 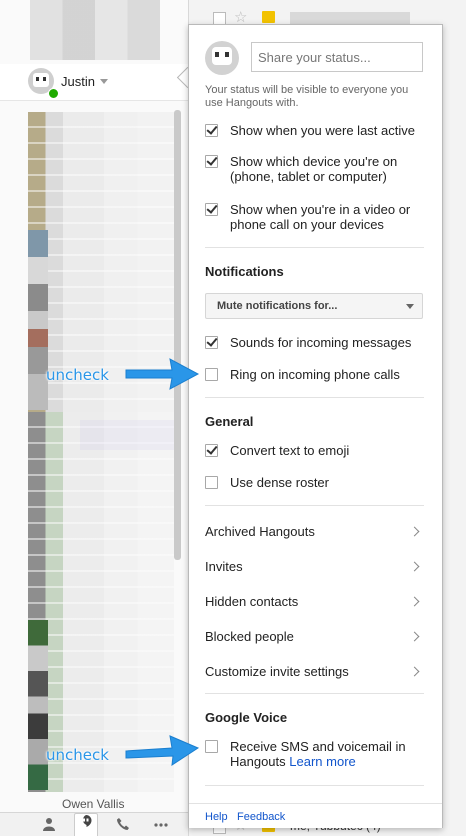 What do you see at coordinates (78, 81) in the screenshot?
I see `current-user-name: Justin` at bounding box center [78, 81].